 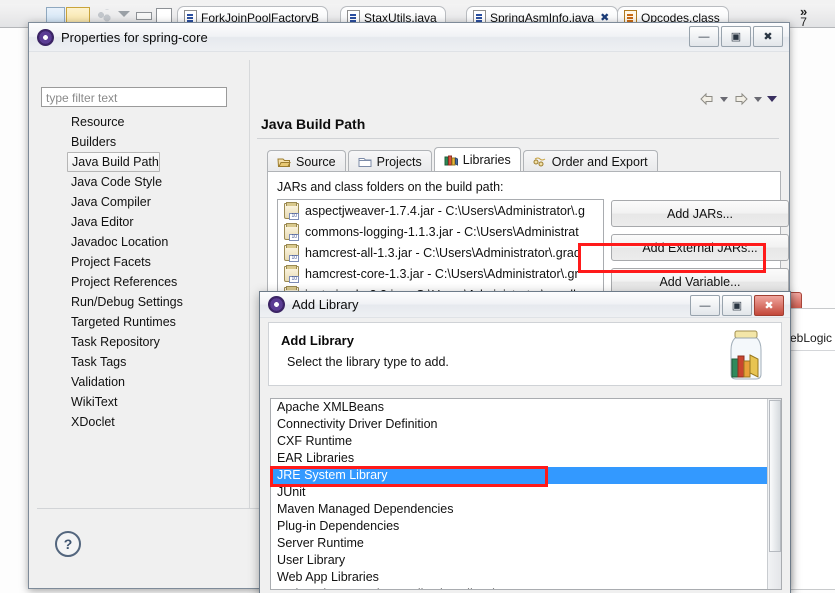 I want to click on list-item: Plug-in Dependencies, so click(x=526, y=526).